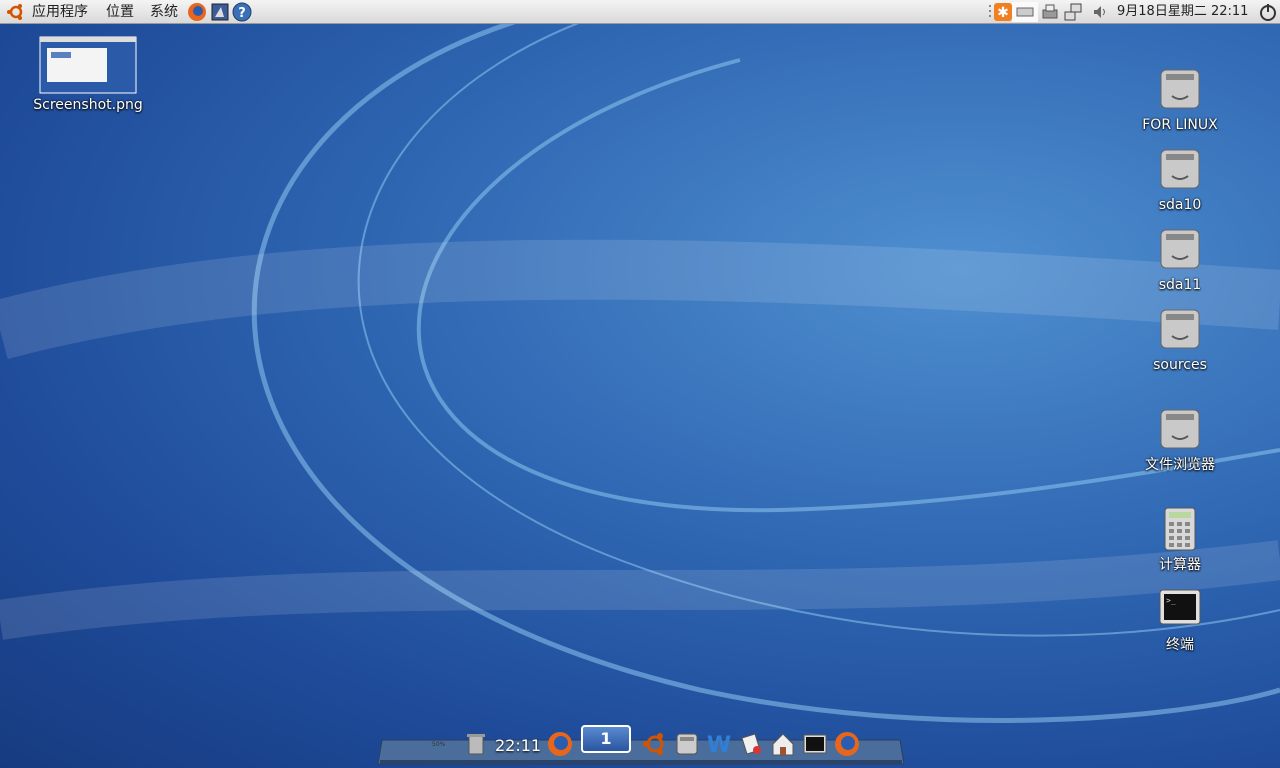  I want to click on desktop-icon-label: 终端, so click(1180, 645).